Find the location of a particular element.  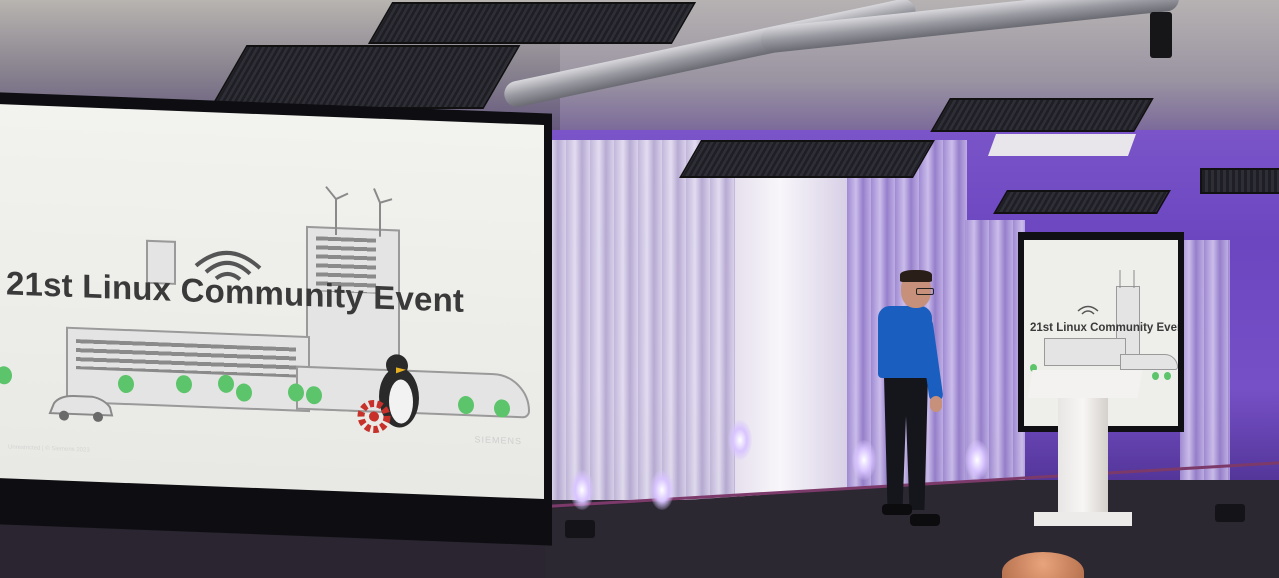

side-slide-title: 21st Linux Community Event is located at coordinates (1104, 328).